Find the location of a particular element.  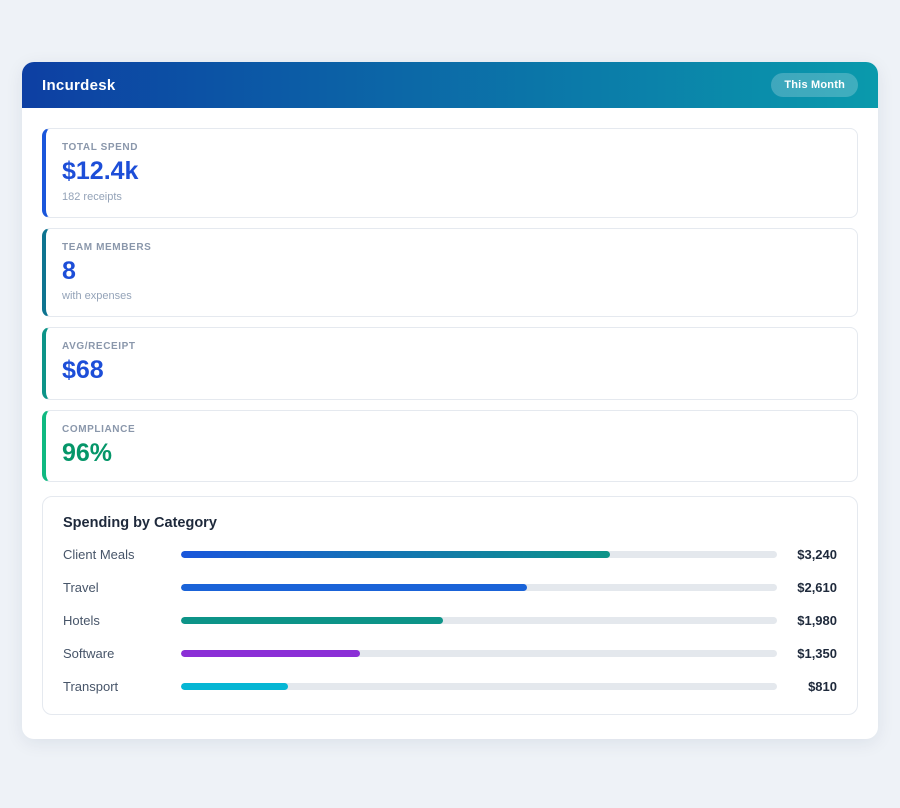

category-label: Client Meals is located at coordinates (99, 554).